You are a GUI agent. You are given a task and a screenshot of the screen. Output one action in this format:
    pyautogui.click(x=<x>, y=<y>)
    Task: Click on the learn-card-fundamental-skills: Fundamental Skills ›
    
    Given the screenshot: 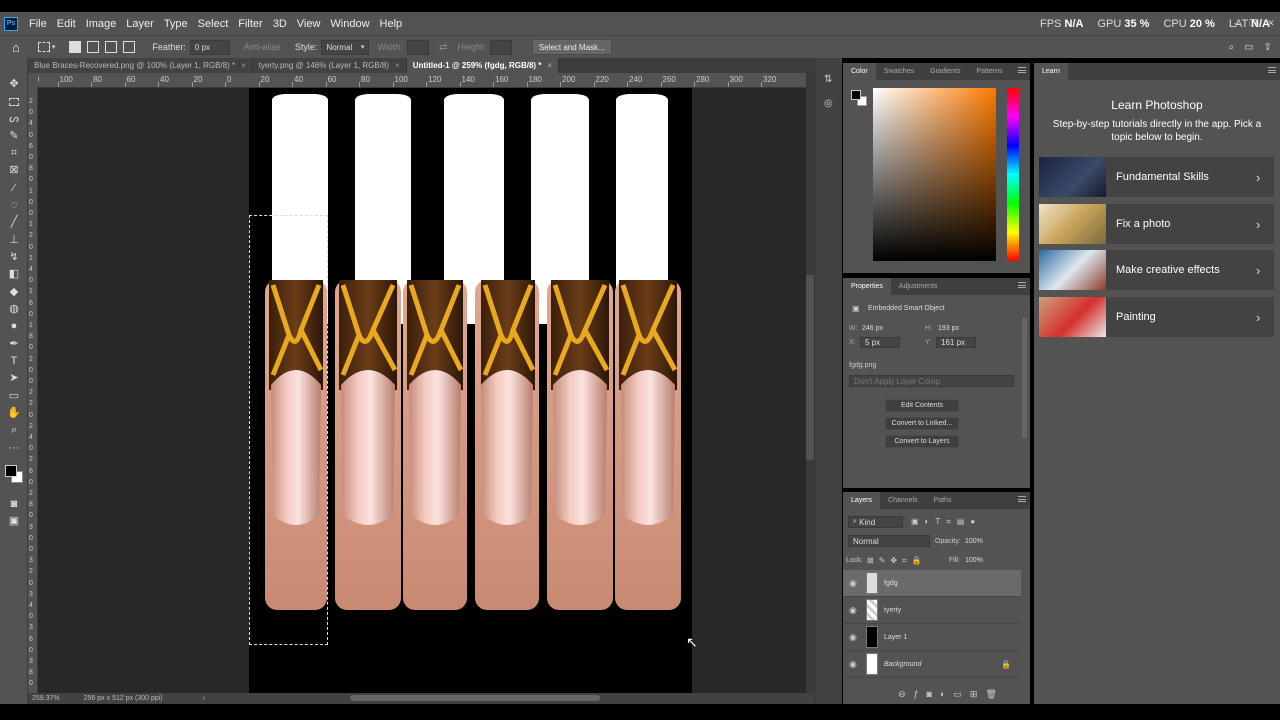 What is the action you would take?
    pyautogui.click(x=1156, y=177)
    